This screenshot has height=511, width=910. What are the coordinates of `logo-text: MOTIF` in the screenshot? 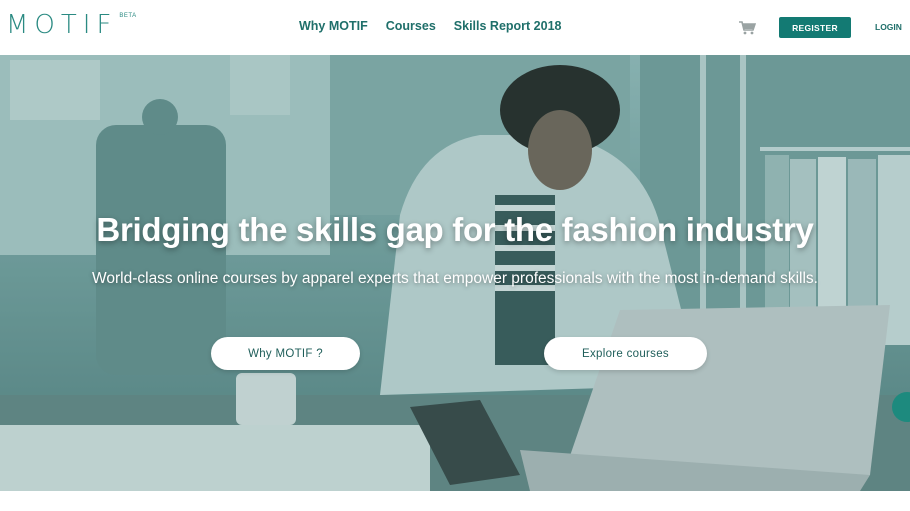 It's located at (62, 25).